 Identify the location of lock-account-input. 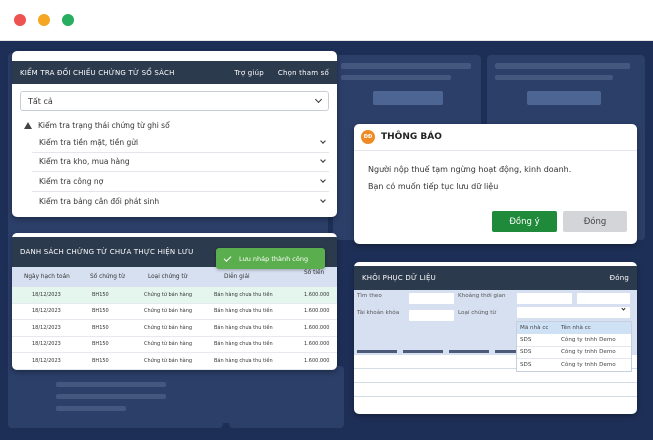
(431, 315).